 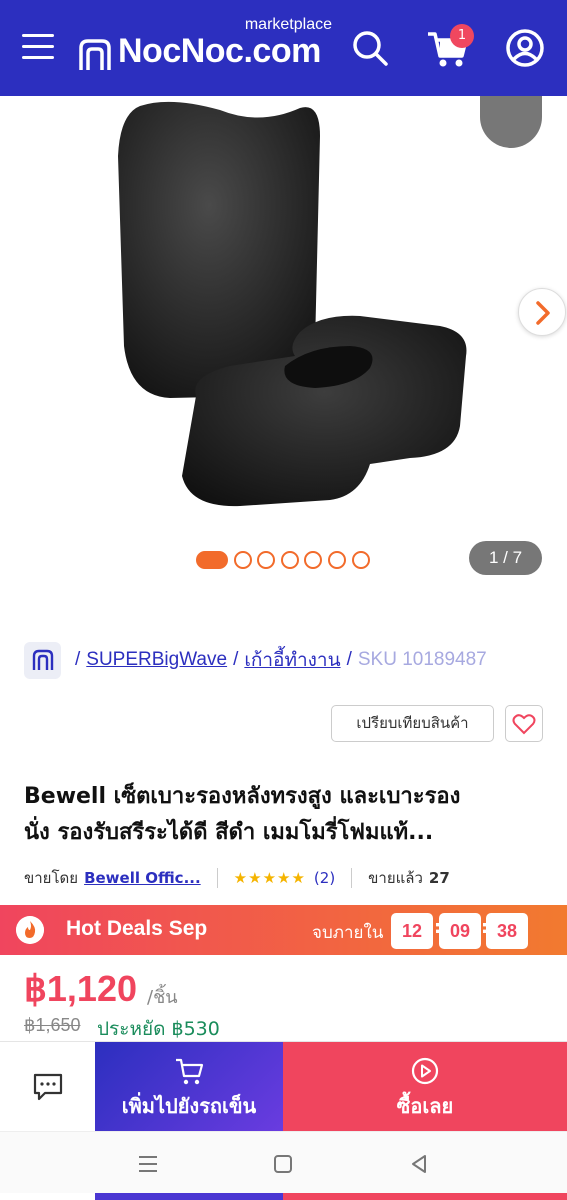 What do you see at coordinates (30, 930) in the screenshot?
I see `flame-icon` at bounding box center [30, 930].